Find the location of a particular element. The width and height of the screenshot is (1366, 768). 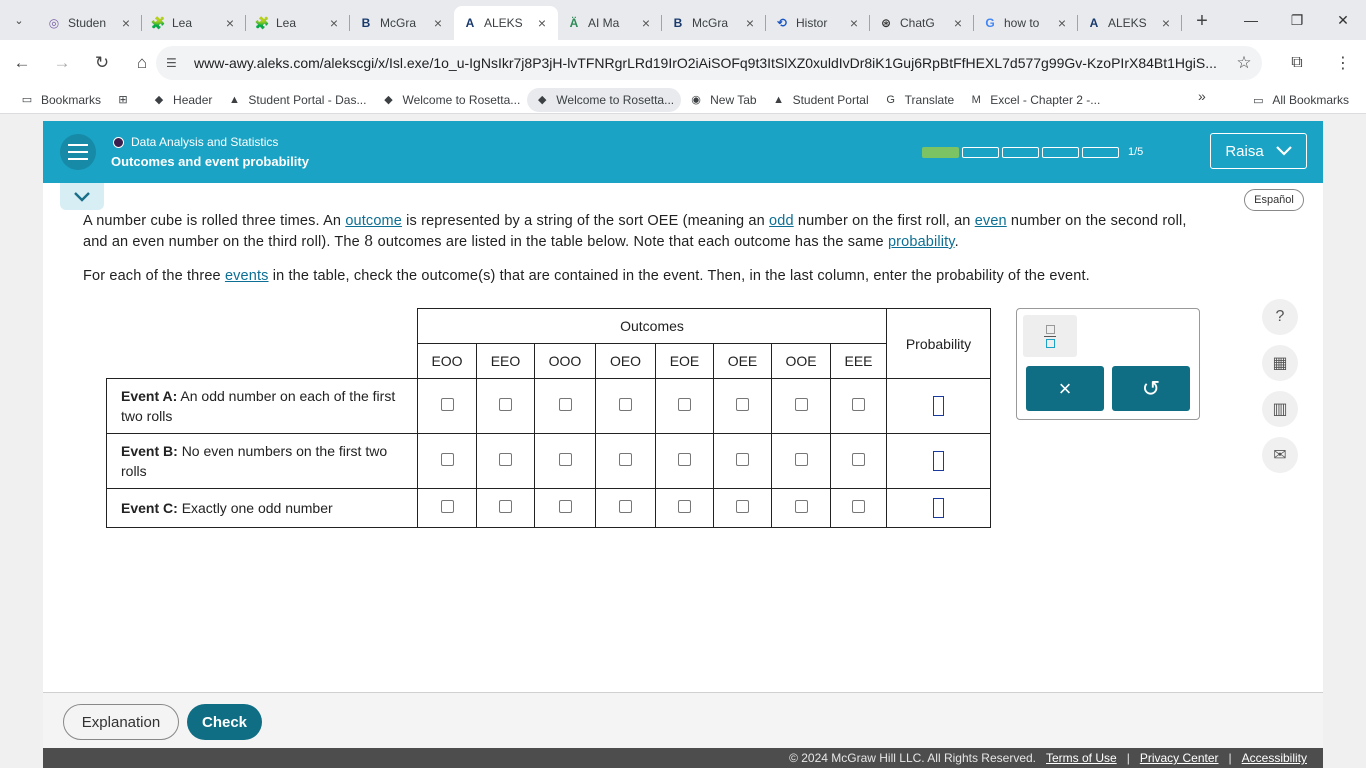

close-window-icon: ✕ is located at coordinates (1343, 20).